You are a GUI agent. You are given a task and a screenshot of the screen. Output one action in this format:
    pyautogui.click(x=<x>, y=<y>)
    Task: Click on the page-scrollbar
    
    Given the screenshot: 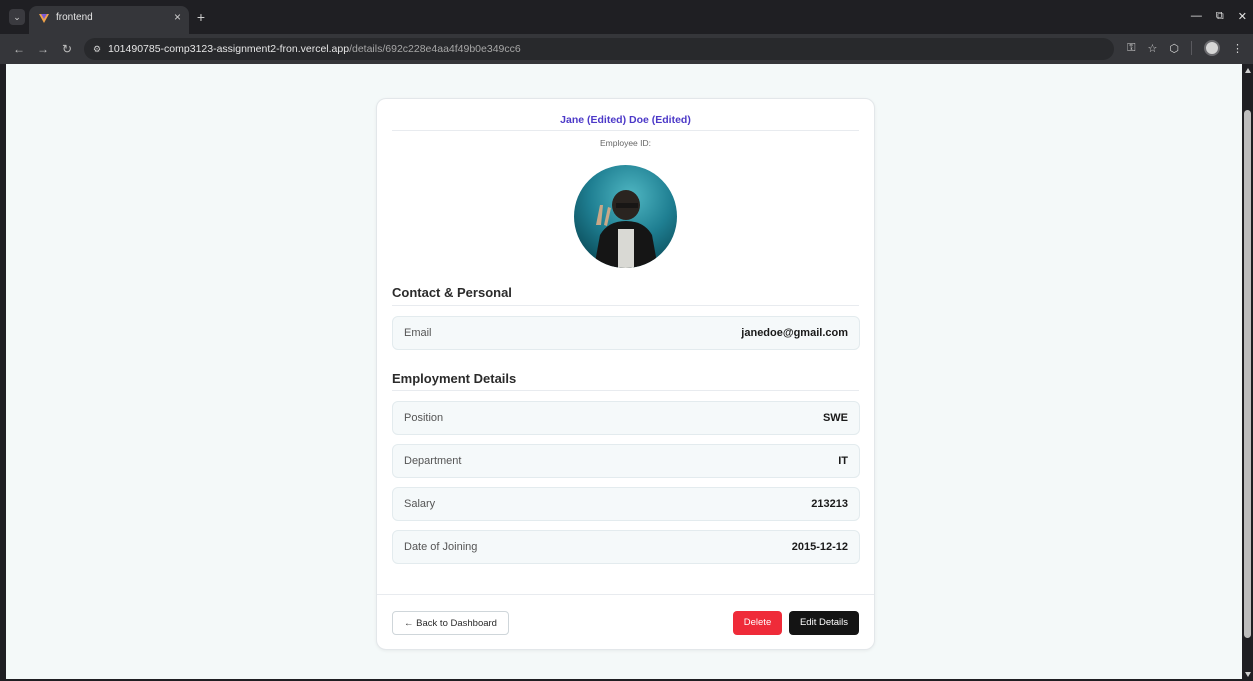 What is the action you would take?
    pyautogui.click(x=1247, y=372)
    